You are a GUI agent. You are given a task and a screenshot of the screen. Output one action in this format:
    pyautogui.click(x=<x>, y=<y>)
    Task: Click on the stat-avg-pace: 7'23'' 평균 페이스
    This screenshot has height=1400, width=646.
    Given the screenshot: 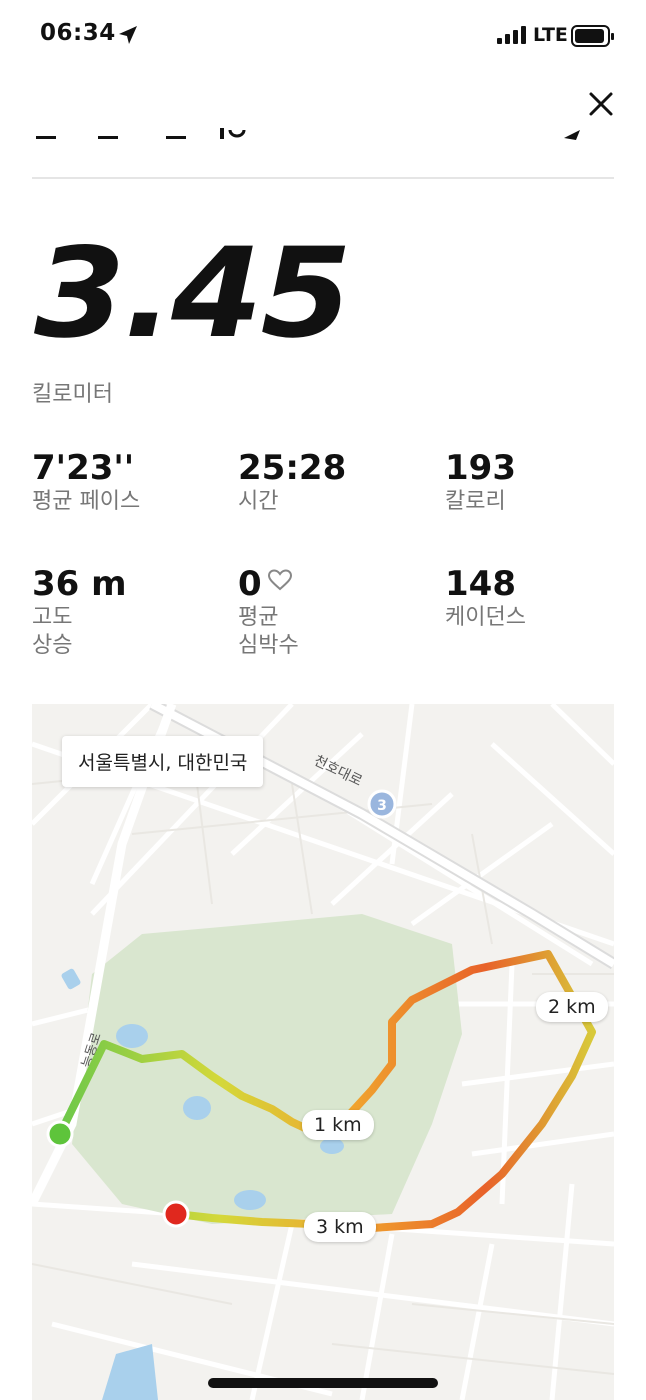 What is the action you would take?
    pyautogui.click(x=132, y=482)
    